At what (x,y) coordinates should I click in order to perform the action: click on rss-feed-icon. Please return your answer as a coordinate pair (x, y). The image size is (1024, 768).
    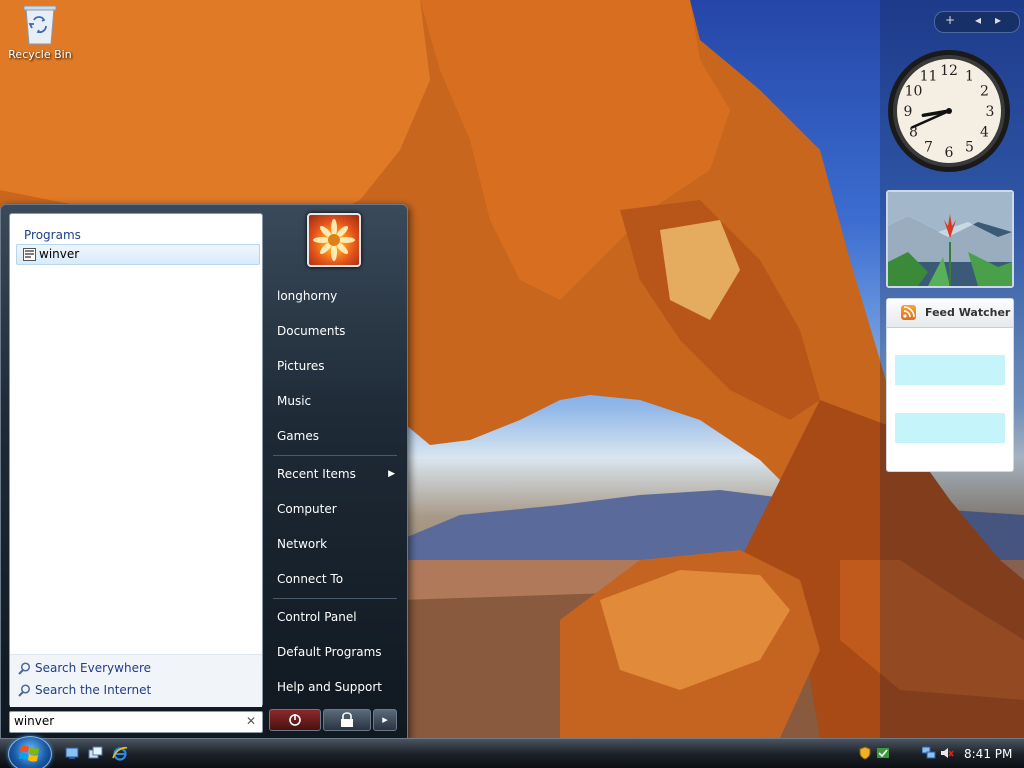
    Looking at the image, I should click on (908, 312).